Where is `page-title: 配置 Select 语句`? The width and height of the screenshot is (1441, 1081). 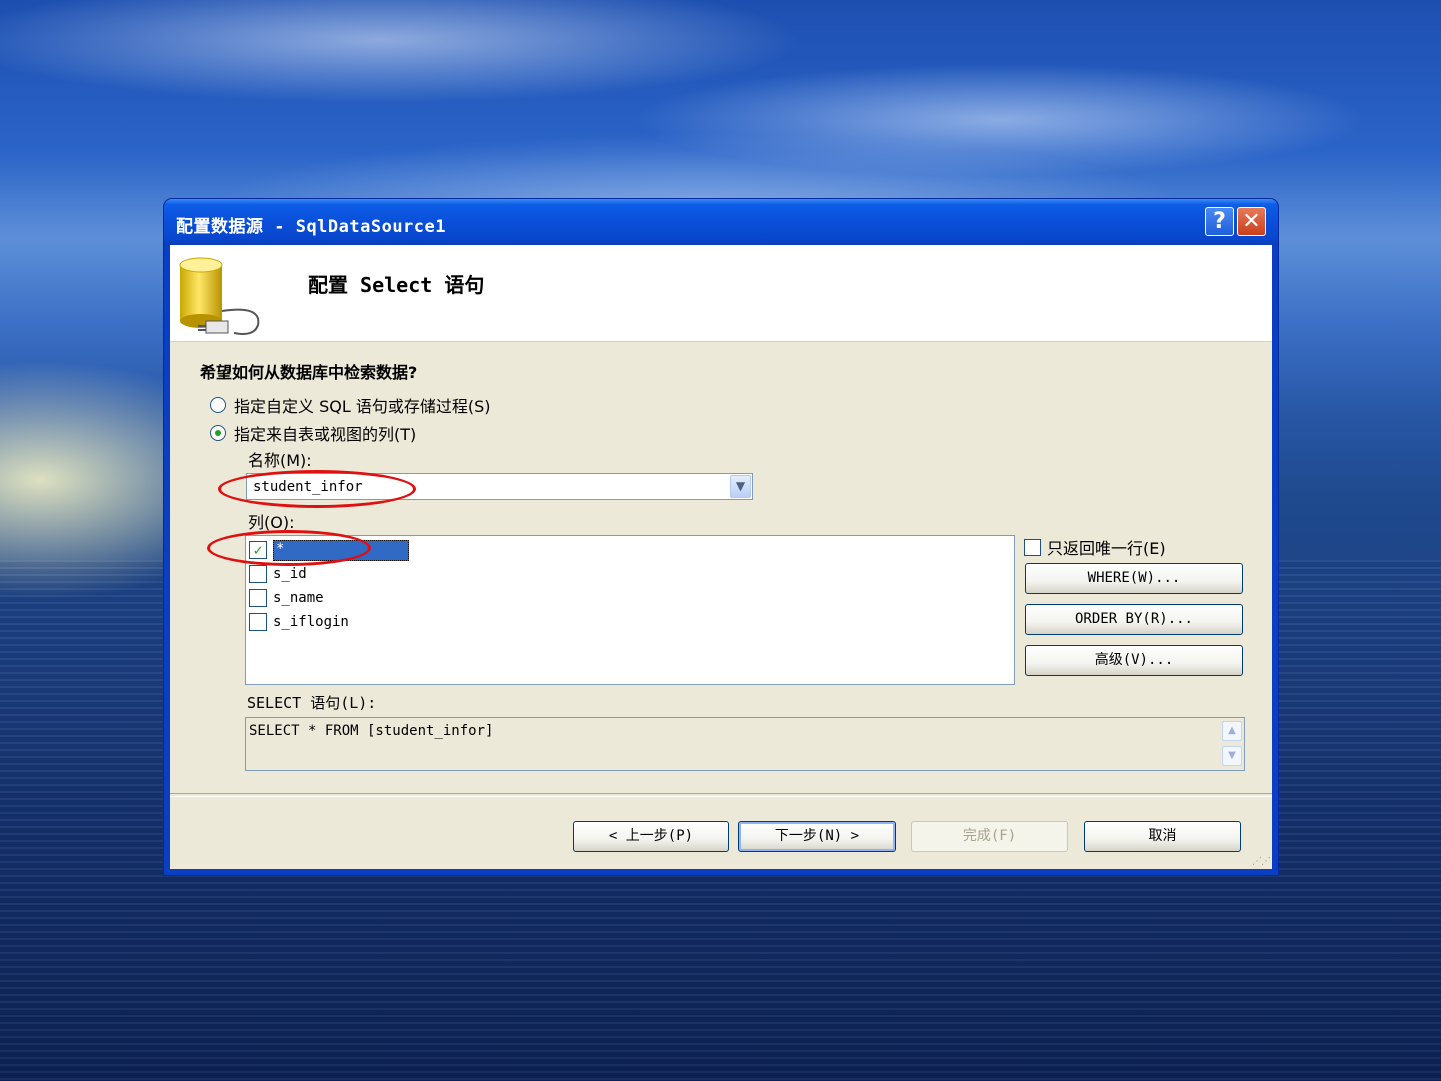 page-title: 配置 Select 语句 is located at coordinates (396, 285).